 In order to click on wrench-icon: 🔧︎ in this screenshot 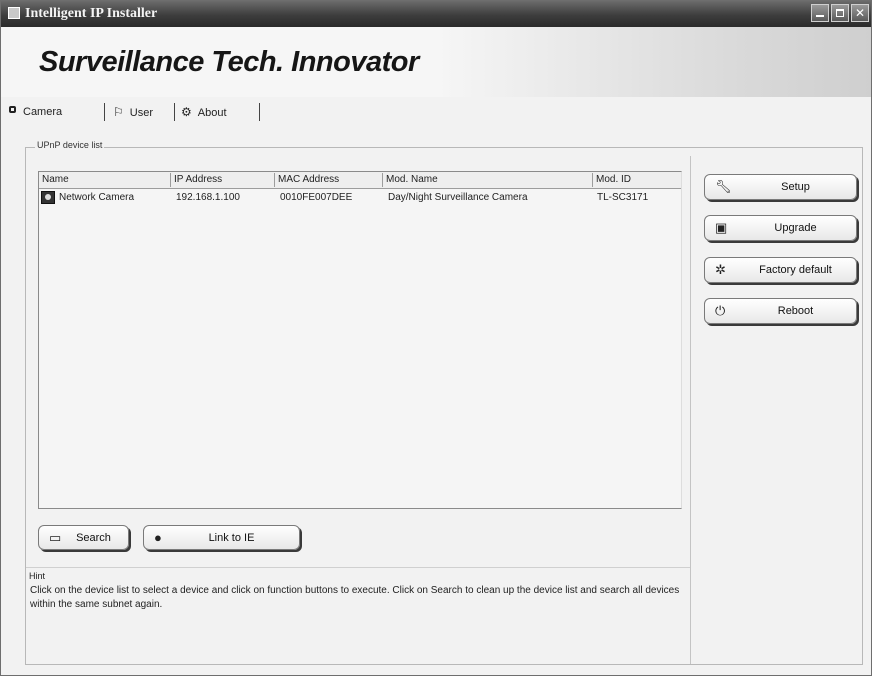, I will do `click(723, 186)`.